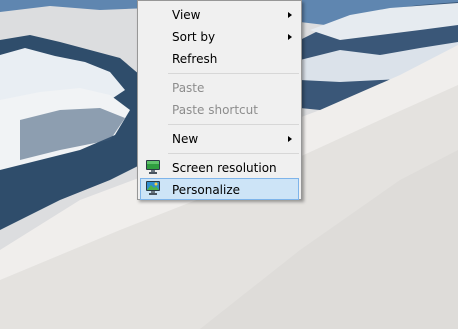  I want to click on monitor-icon, so click(153, 167).